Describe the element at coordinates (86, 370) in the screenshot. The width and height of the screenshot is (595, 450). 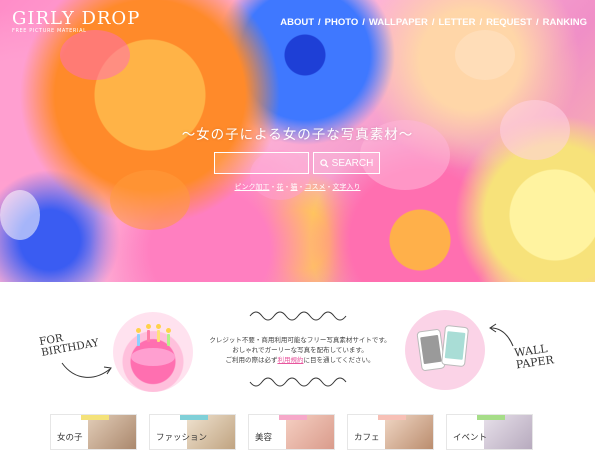
I see `arrow-icon` at that location.